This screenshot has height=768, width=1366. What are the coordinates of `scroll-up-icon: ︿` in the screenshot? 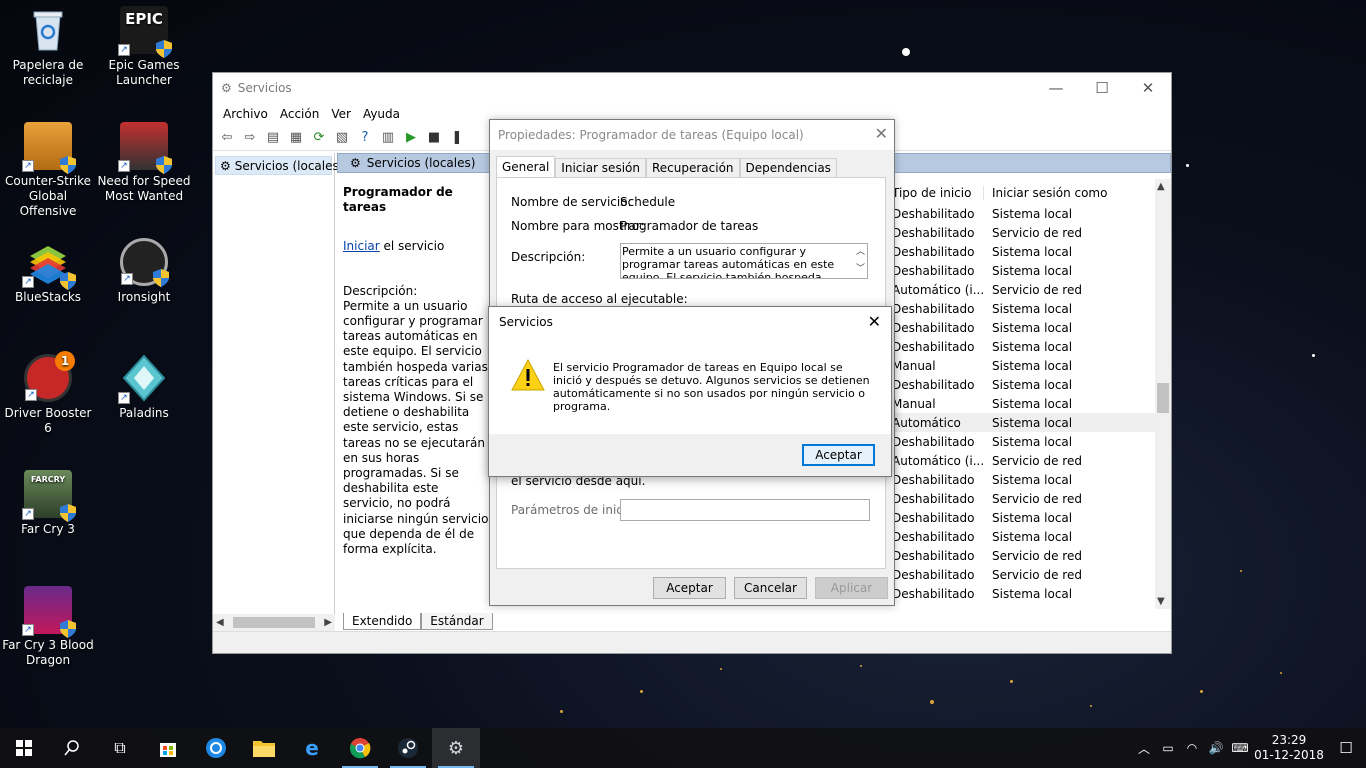 It's located at (860, 252).